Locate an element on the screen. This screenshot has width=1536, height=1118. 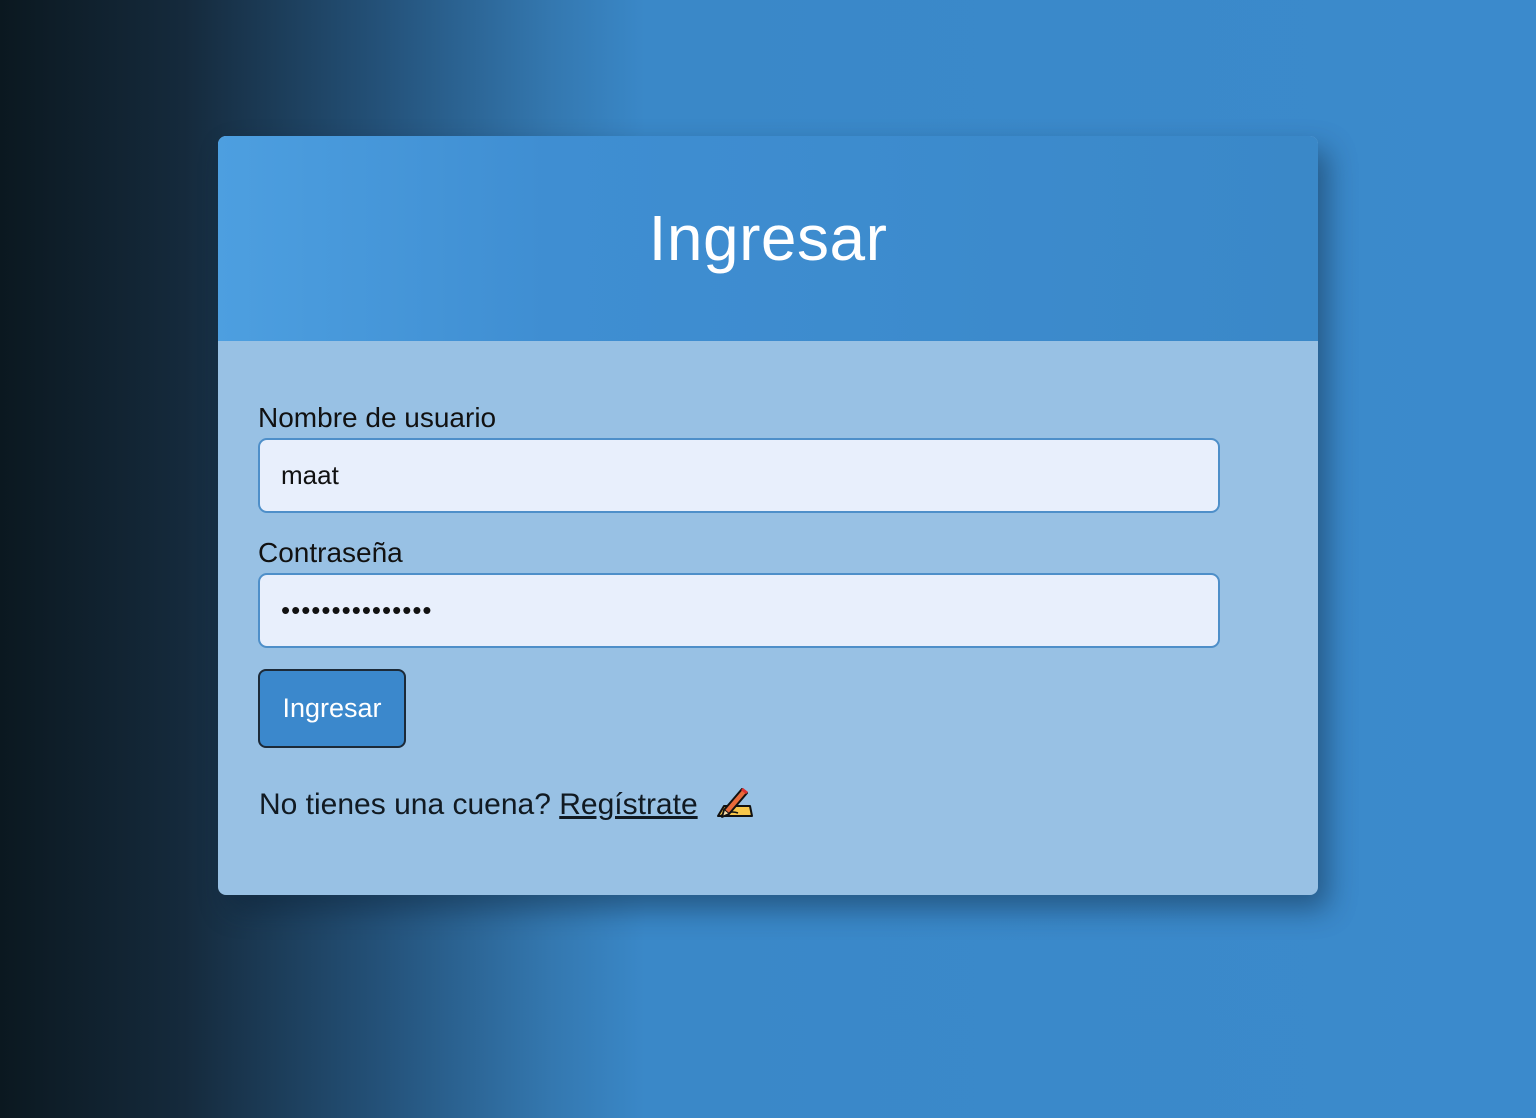
password-input is located at coordinates (739, 610).